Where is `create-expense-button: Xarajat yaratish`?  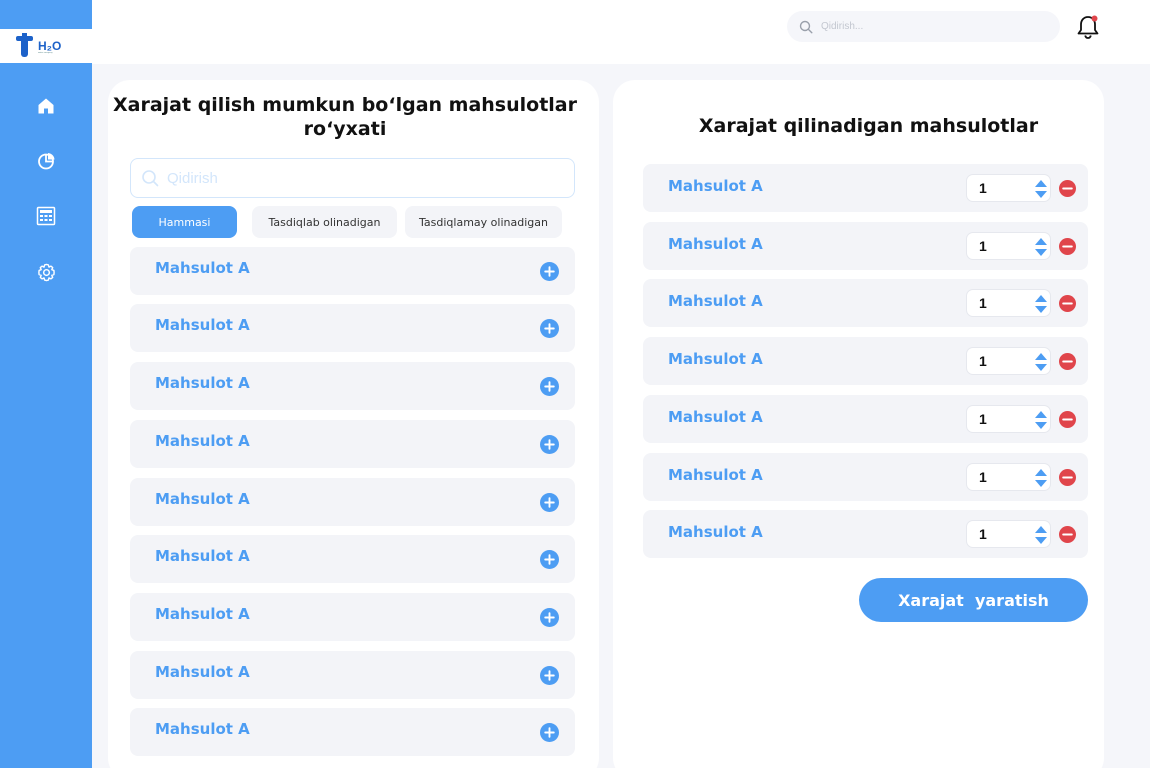 create-expense-button: Xarajat yaratish is located at coordinates (973, 600).